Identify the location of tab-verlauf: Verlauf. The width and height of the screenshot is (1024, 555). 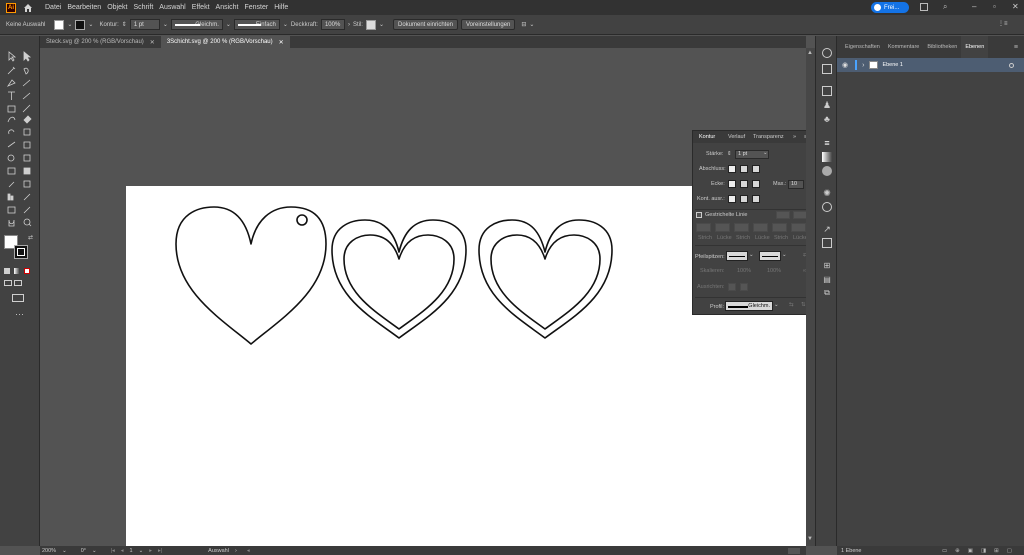
(736, 137).